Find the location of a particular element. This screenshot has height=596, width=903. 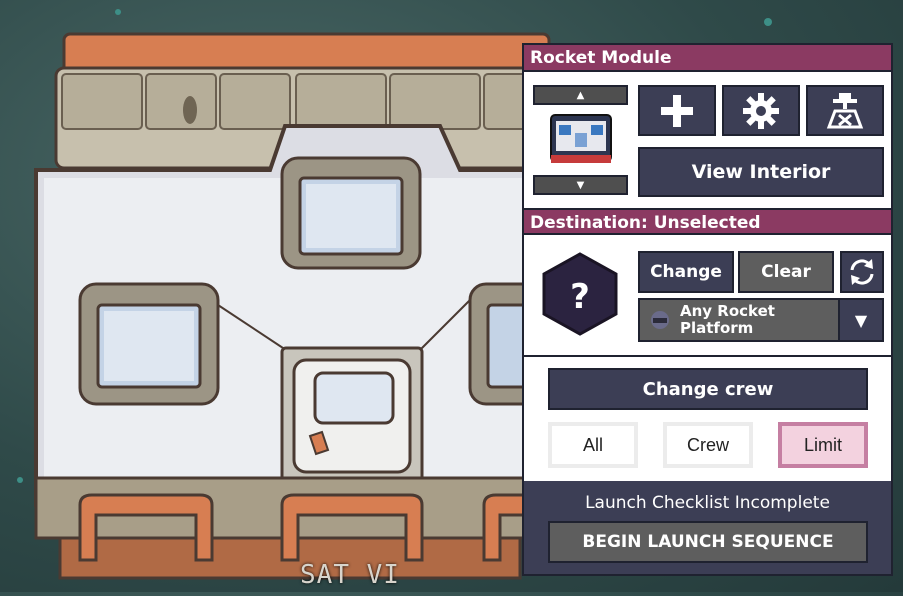

platform-select-value: Any Rocket Platform is located at coordinates (727, 319).